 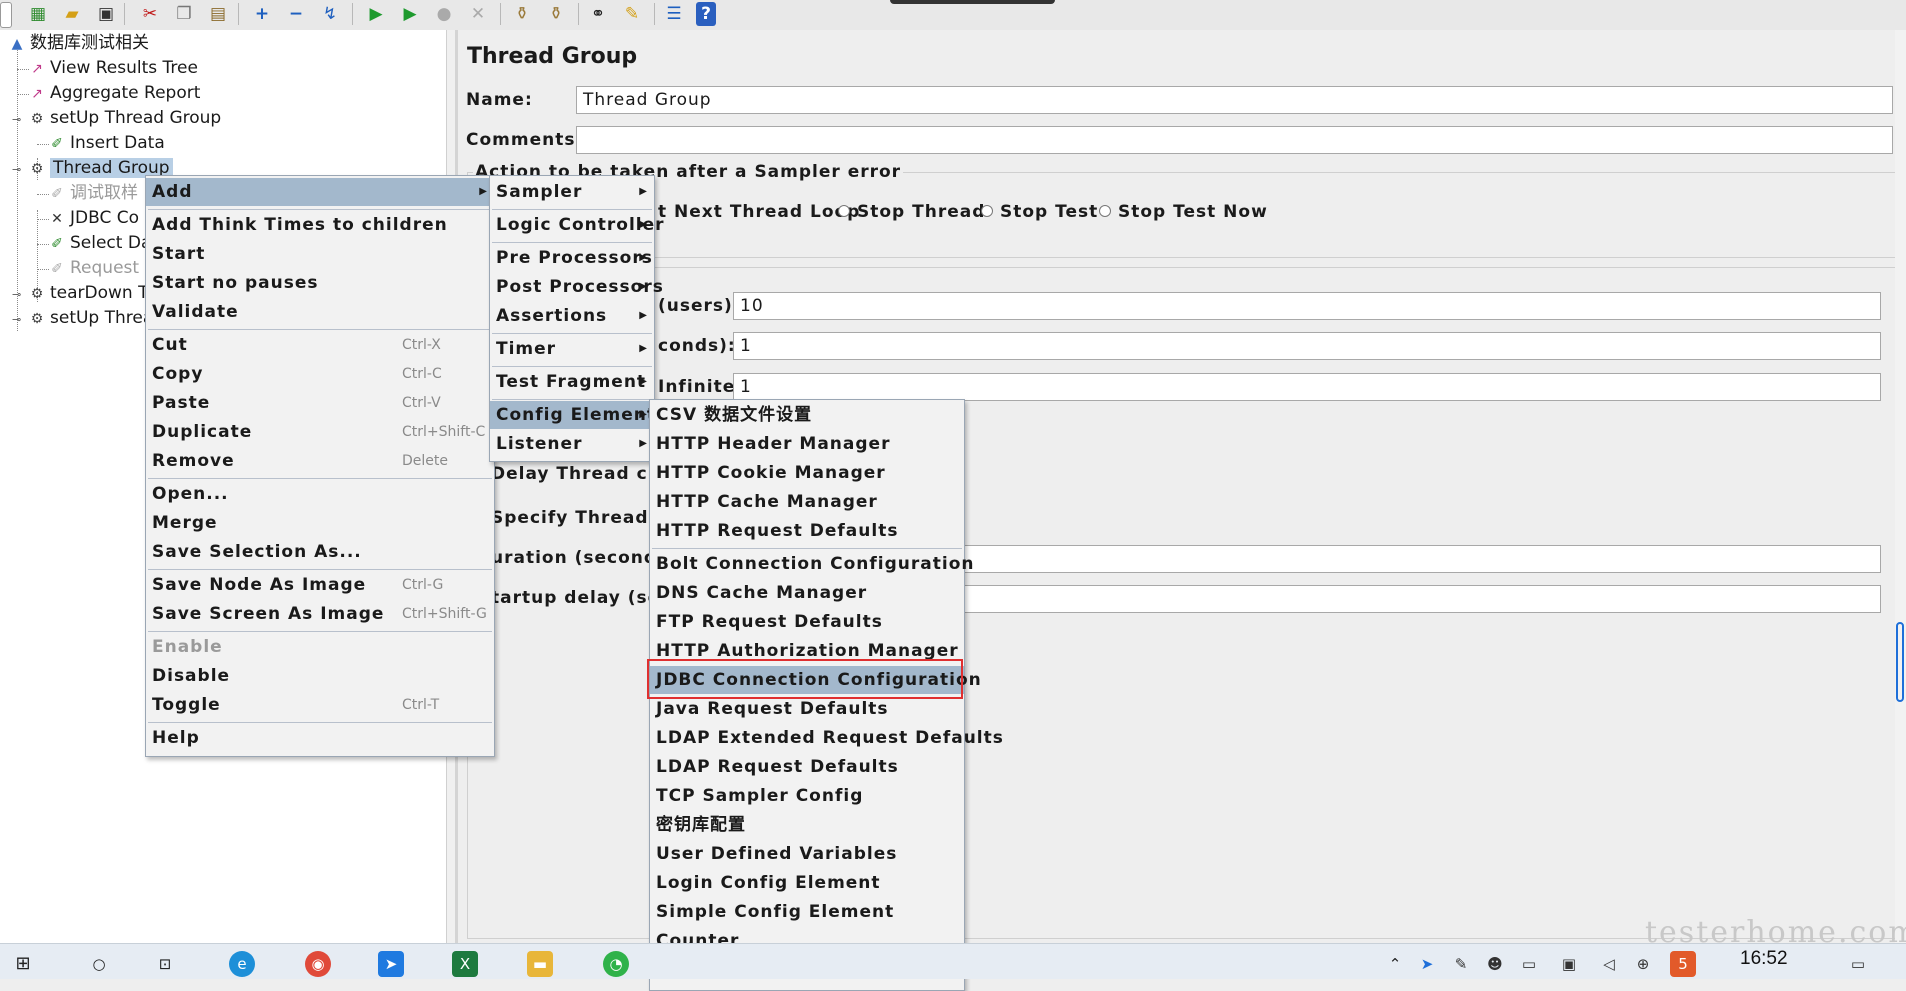 I want to click on start-icon: ▶, so click(x=376, y=14).